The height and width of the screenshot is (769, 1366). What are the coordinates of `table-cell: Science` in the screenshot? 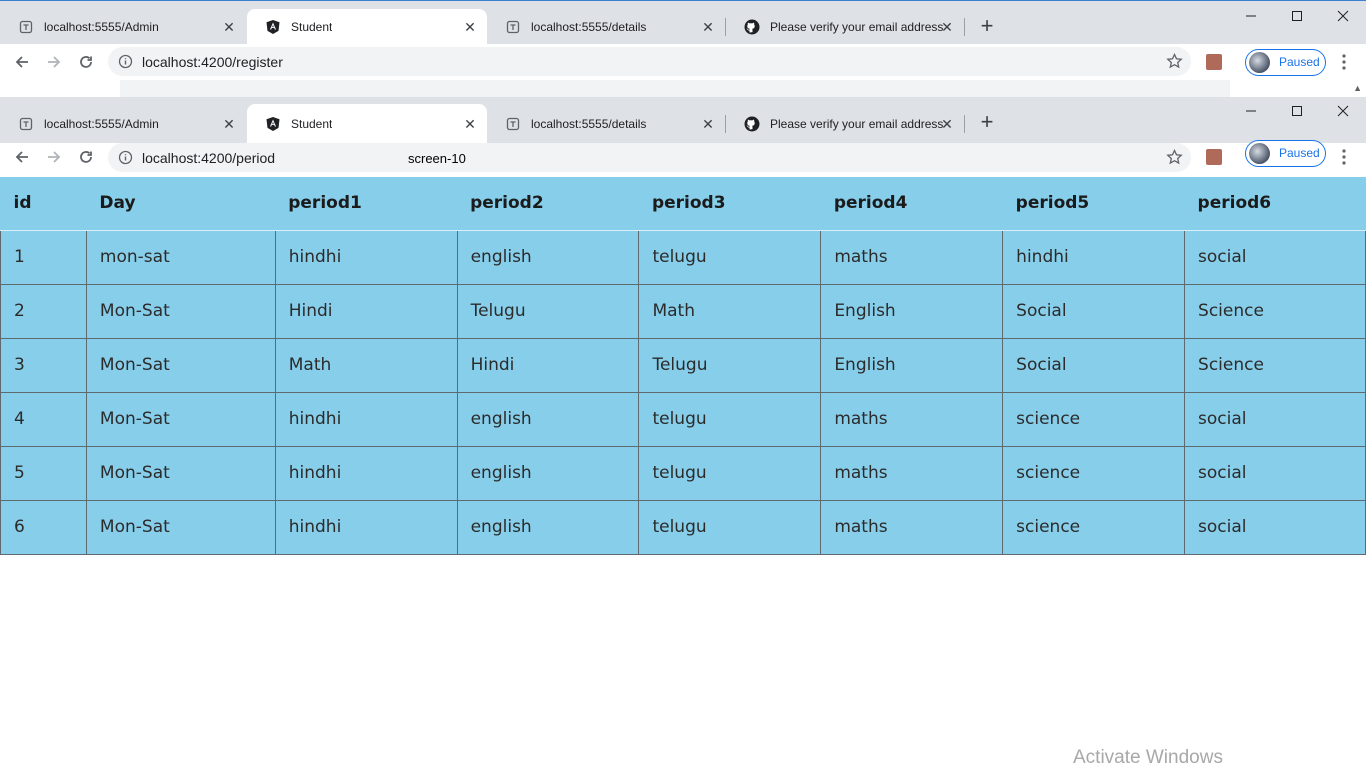 It's located at (1275, 311).